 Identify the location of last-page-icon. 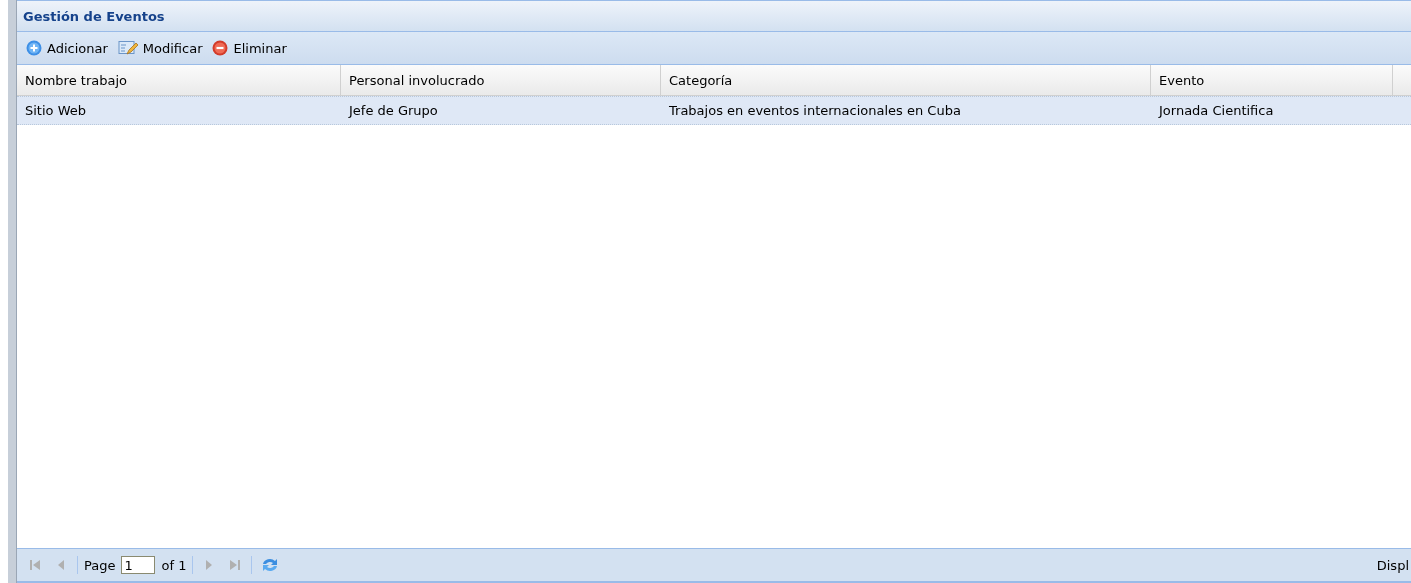
(235, 565).